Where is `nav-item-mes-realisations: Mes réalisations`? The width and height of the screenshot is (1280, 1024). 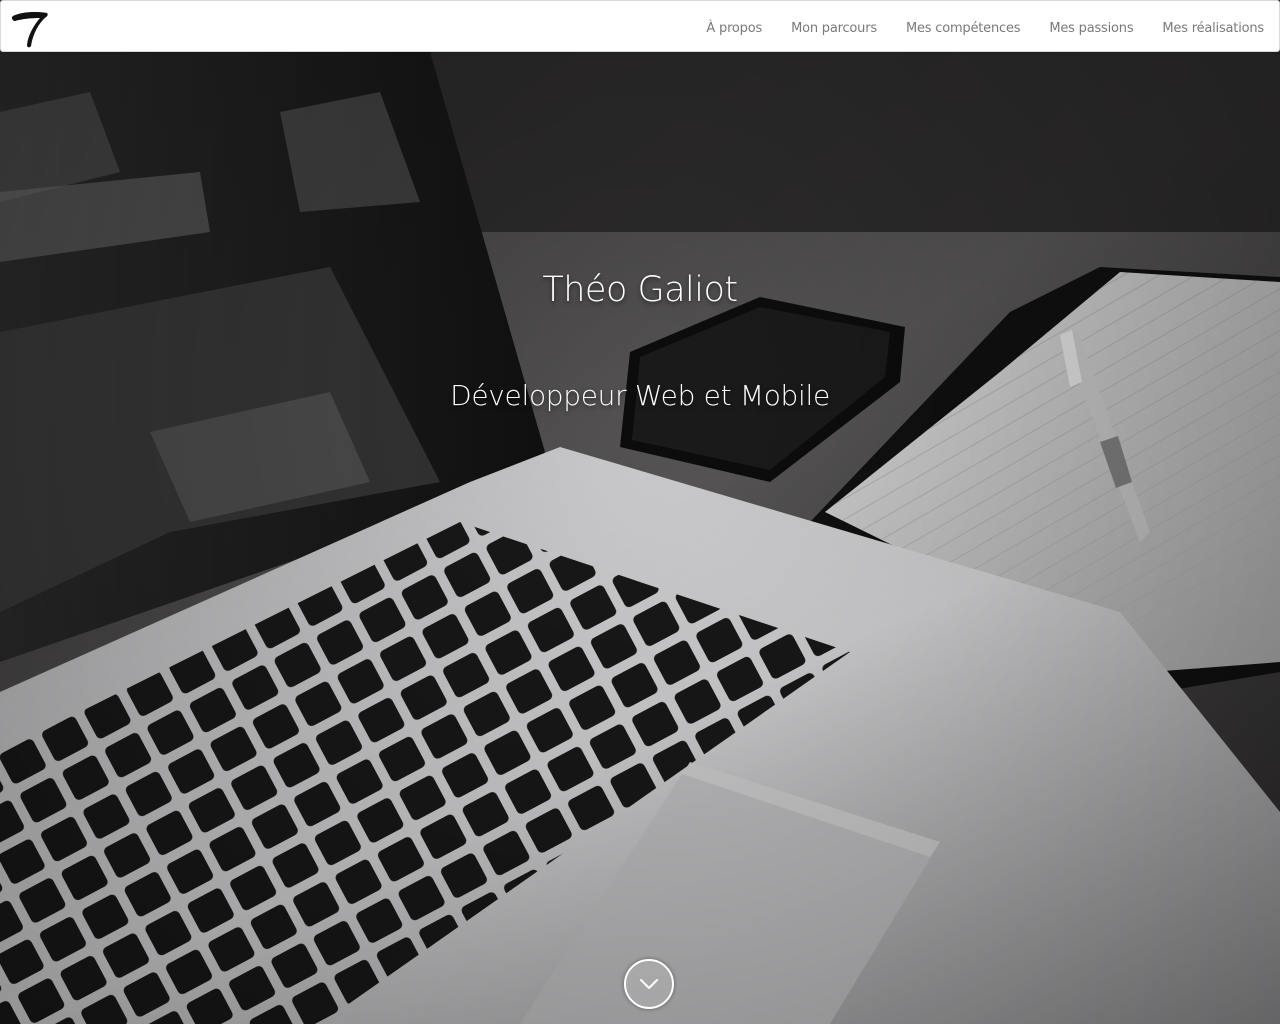 nav-item-mes-realisations: Mes réalisations is located at coordinates (1213, 26).